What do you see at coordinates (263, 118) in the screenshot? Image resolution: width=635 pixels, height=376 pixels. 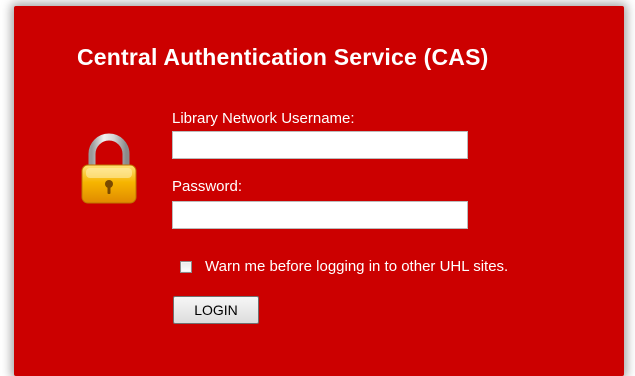 I see `username-label: Library Network Username:` at bounding box center [263, 118].